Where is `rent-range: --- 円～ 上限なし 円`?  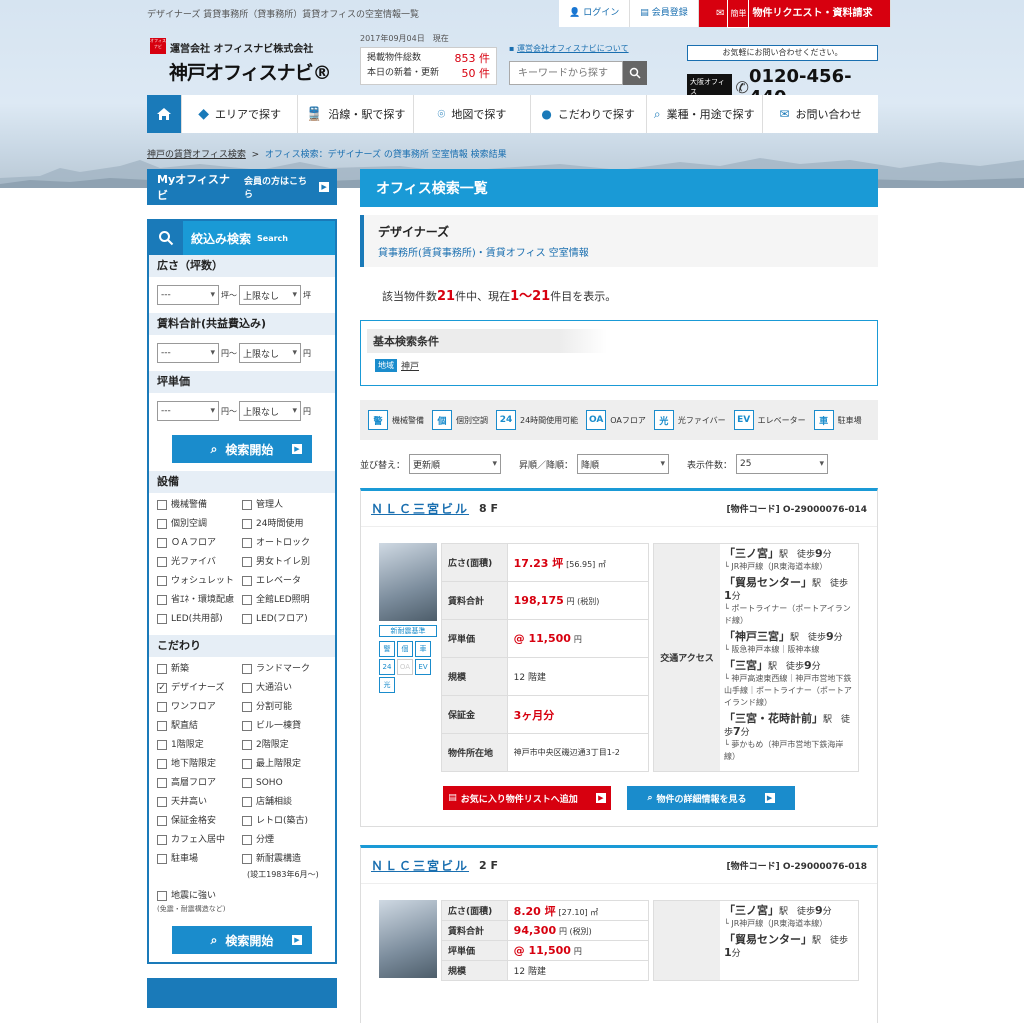
rent-range: --- 円～ 上限なし 円 is located at coordinates (242, 353).